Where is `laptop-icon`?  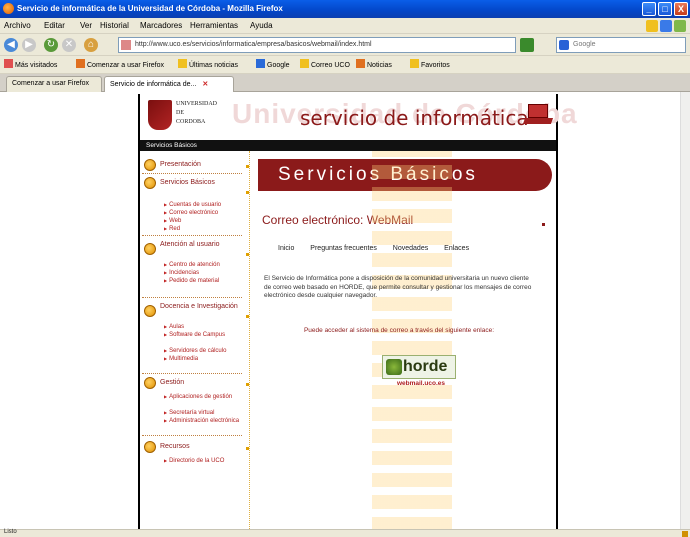 laptop-icon is located at coordinates (538, 115).